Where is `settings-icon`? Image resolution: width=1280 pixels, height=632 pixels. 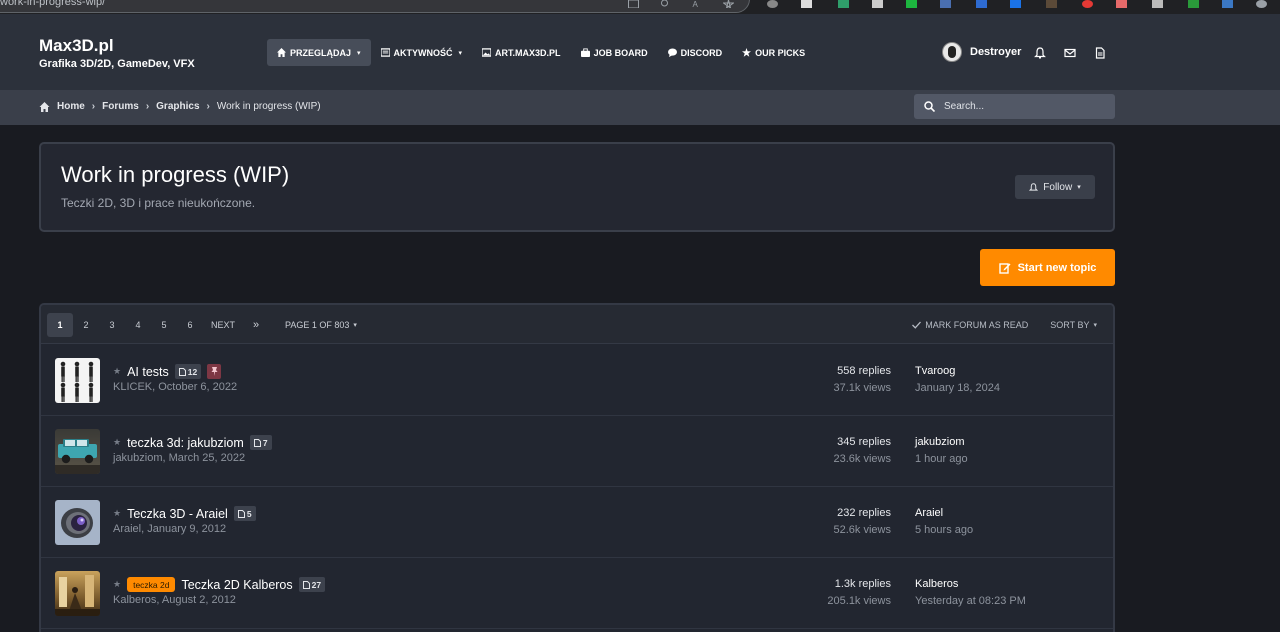 settings-icon is located at coordinates (1261, 4).